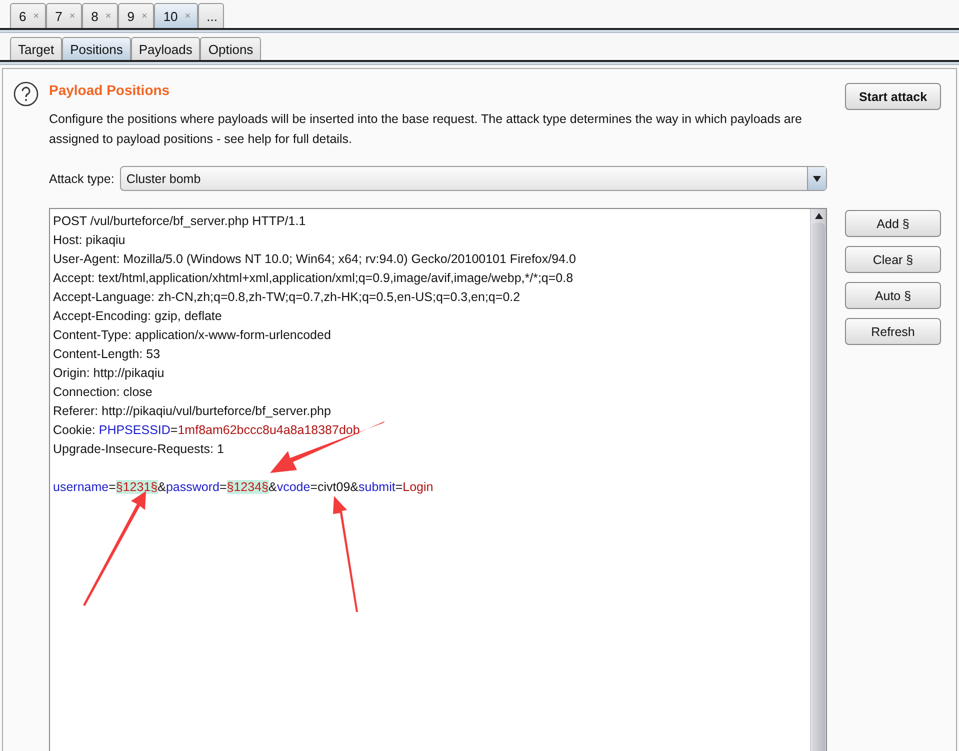  What do you see at coordinates (231, 48) in the screenshot?
I see `tab: Options` at bounding box center [231, 48].